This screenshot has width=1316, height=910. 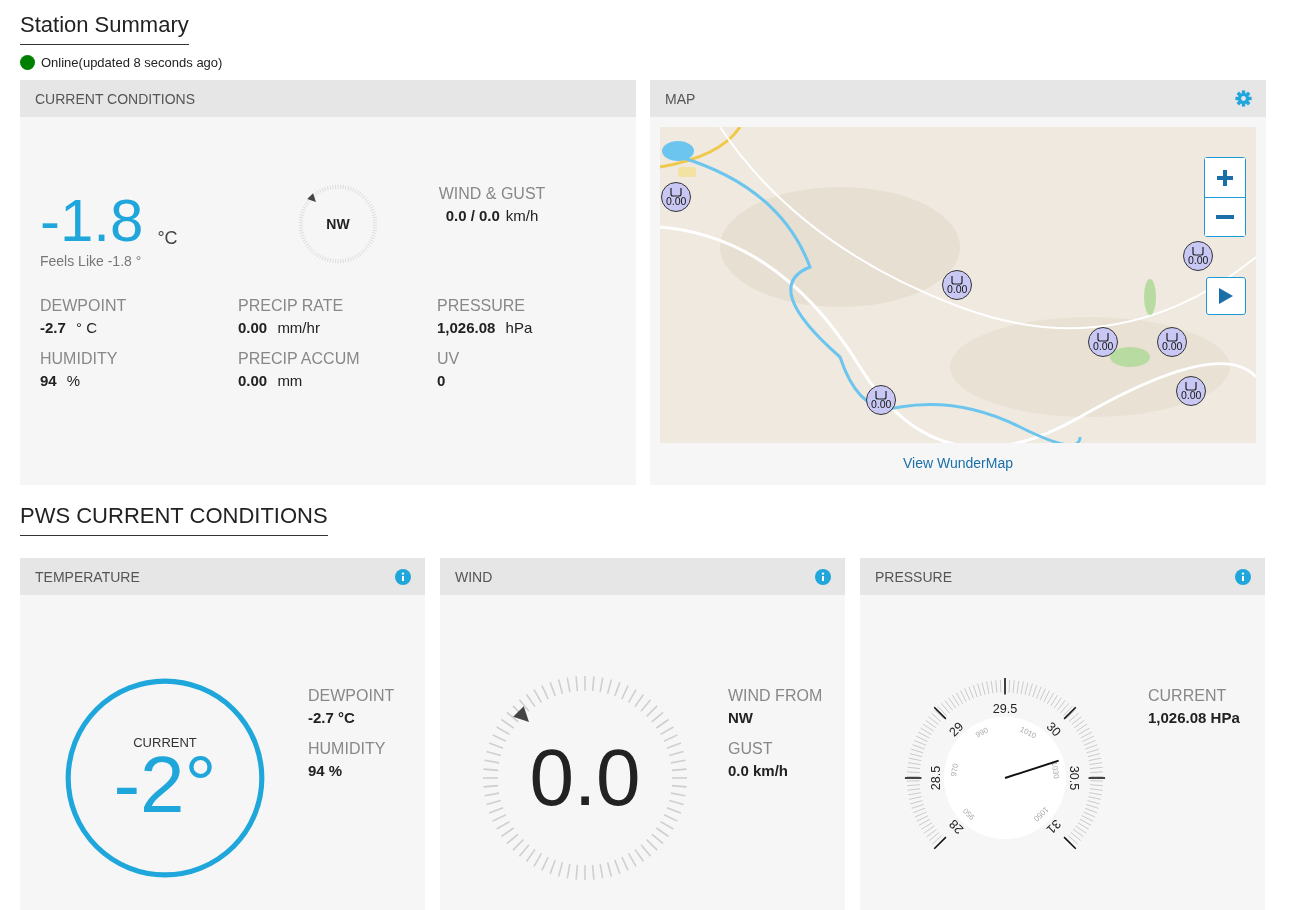 I want to click on dial-label: 29, so click(x=956, y=729).